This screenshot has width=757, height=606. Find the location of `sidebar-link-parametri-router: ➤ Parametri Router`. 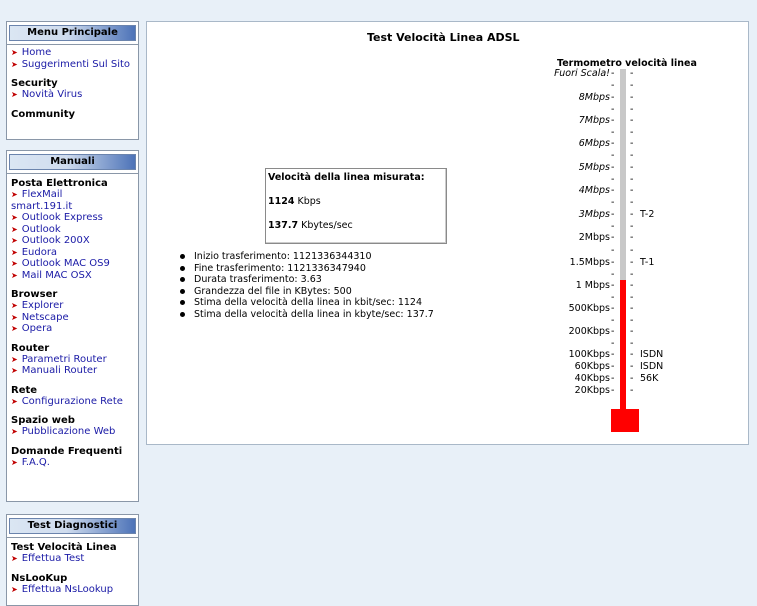

sidebar-link-parametri-router: ➤ Parametri Router is located at coordinates (72, 360).